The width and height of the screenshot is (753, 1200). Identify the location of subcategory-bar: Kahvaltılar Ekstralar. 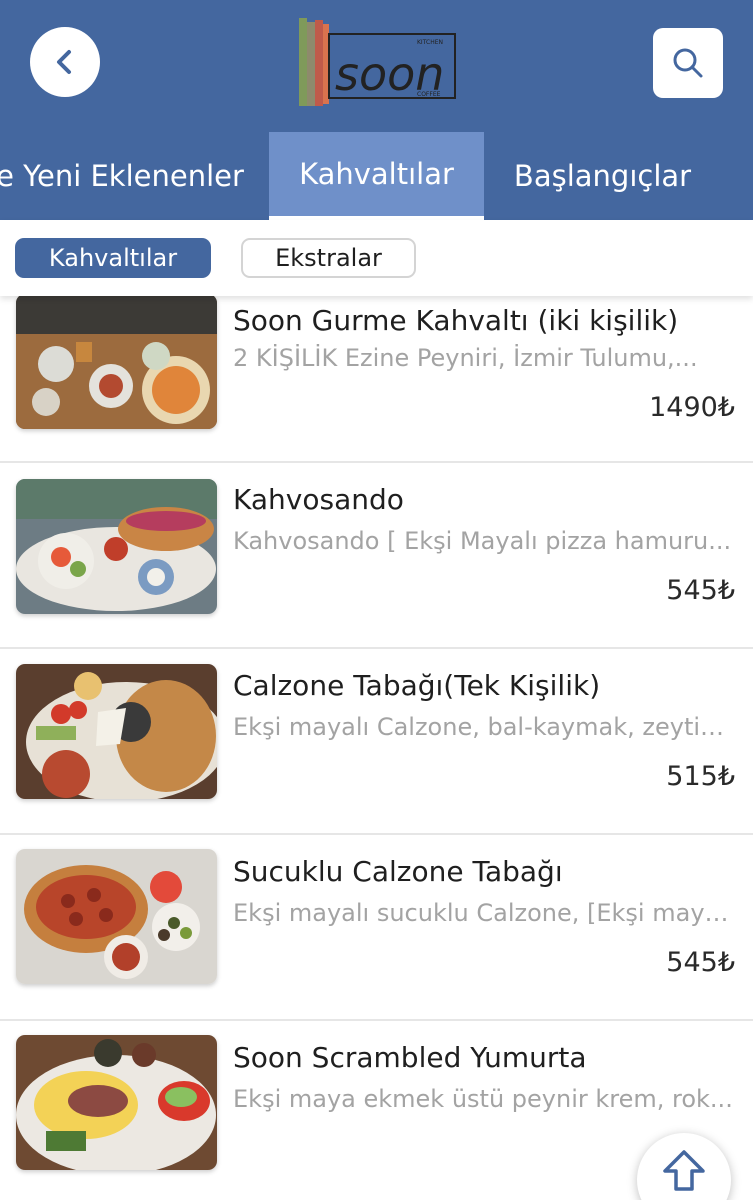
(376, 258).